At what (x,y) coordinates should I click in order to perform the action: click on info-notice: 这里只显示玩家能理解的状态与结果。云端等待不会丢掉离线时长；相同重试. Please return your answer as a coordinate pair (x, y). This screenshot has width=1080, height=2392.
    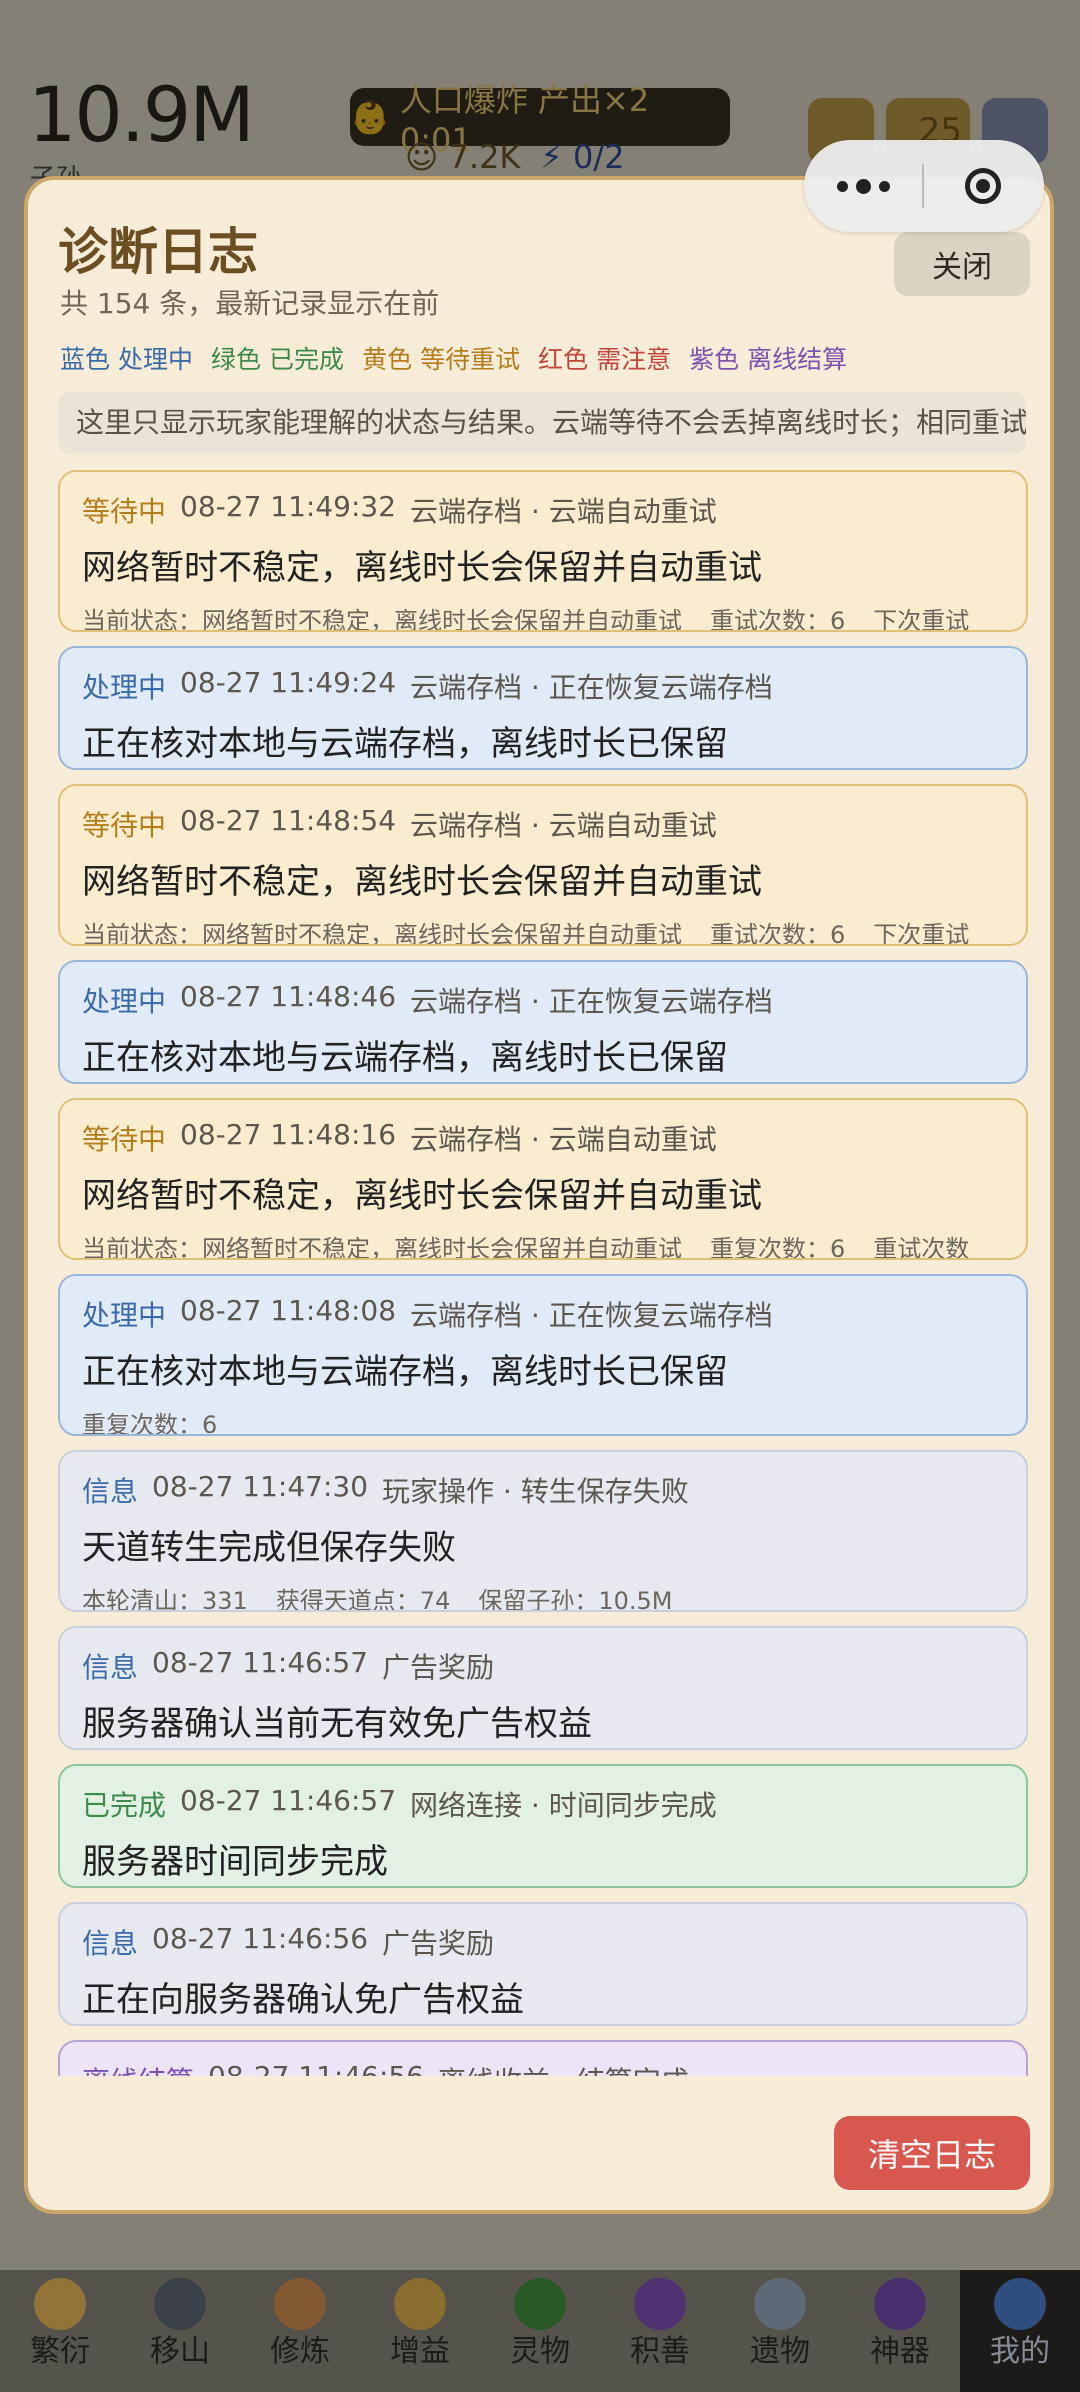
    Looking at the image, I should click on (542, 423).